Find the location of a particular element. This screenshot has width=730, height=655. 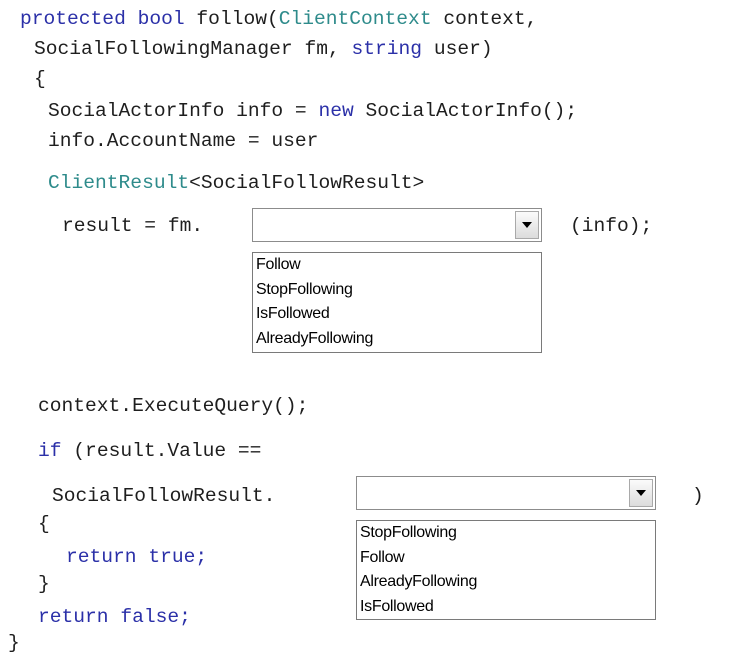

code-line-close-brace: } is located at coordinates (14, 643).